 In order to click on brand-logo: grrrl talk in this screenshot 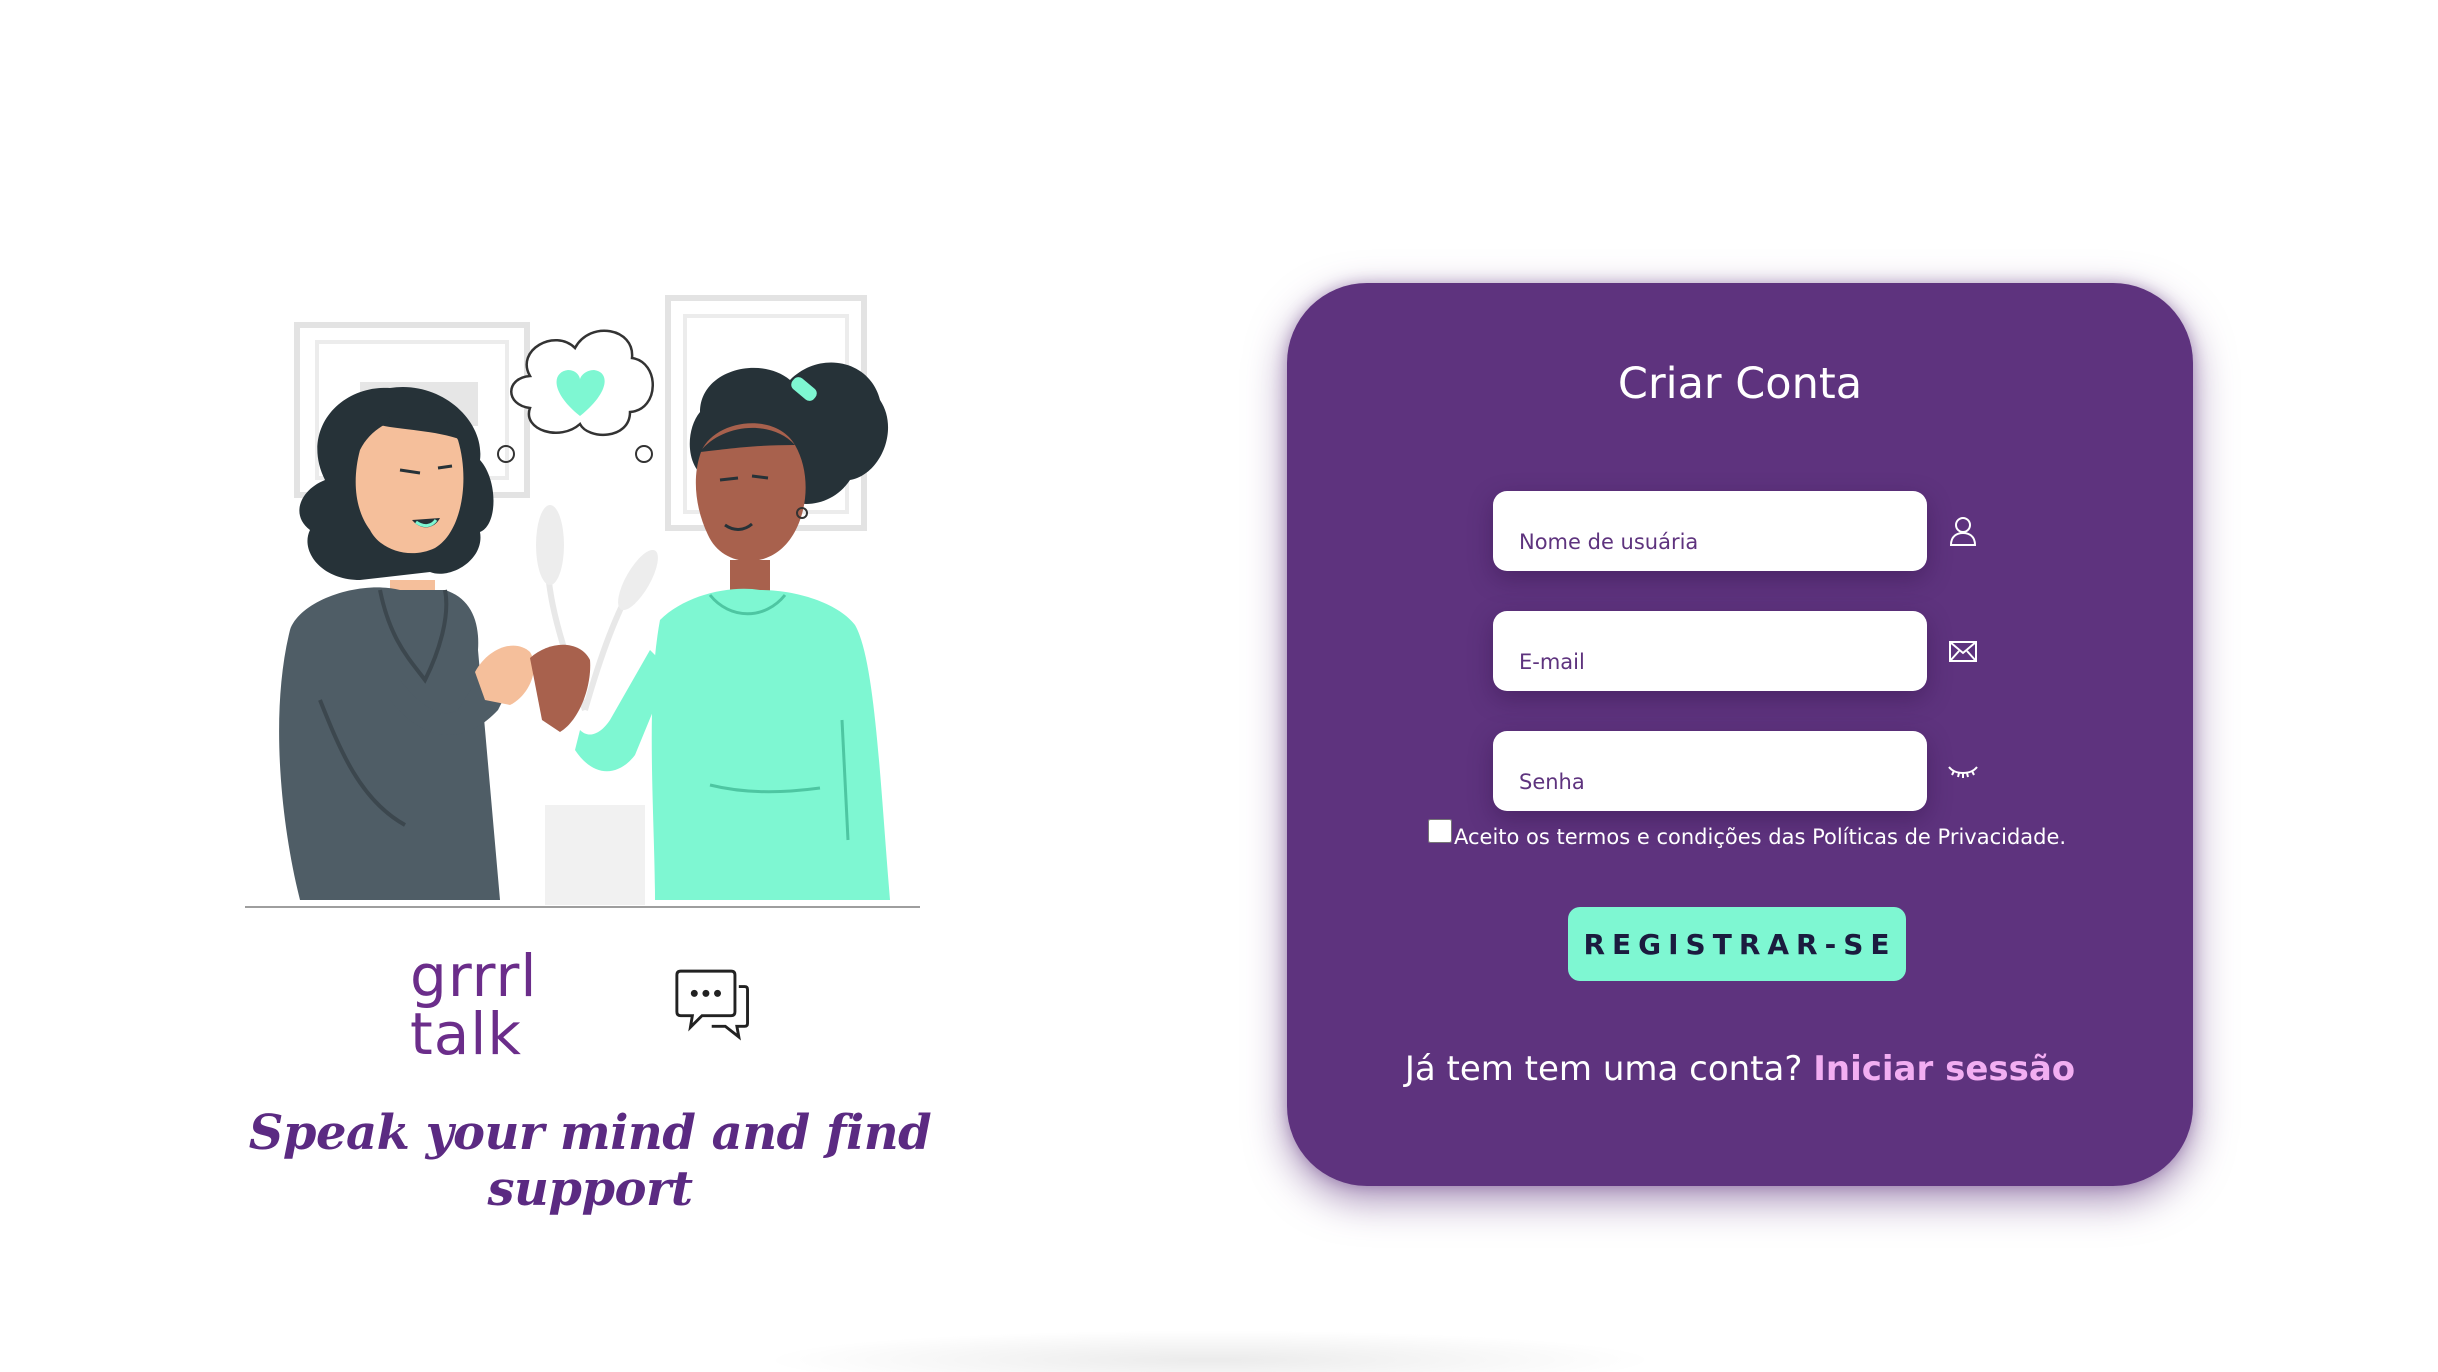, I will do `click(580, 1005)`.